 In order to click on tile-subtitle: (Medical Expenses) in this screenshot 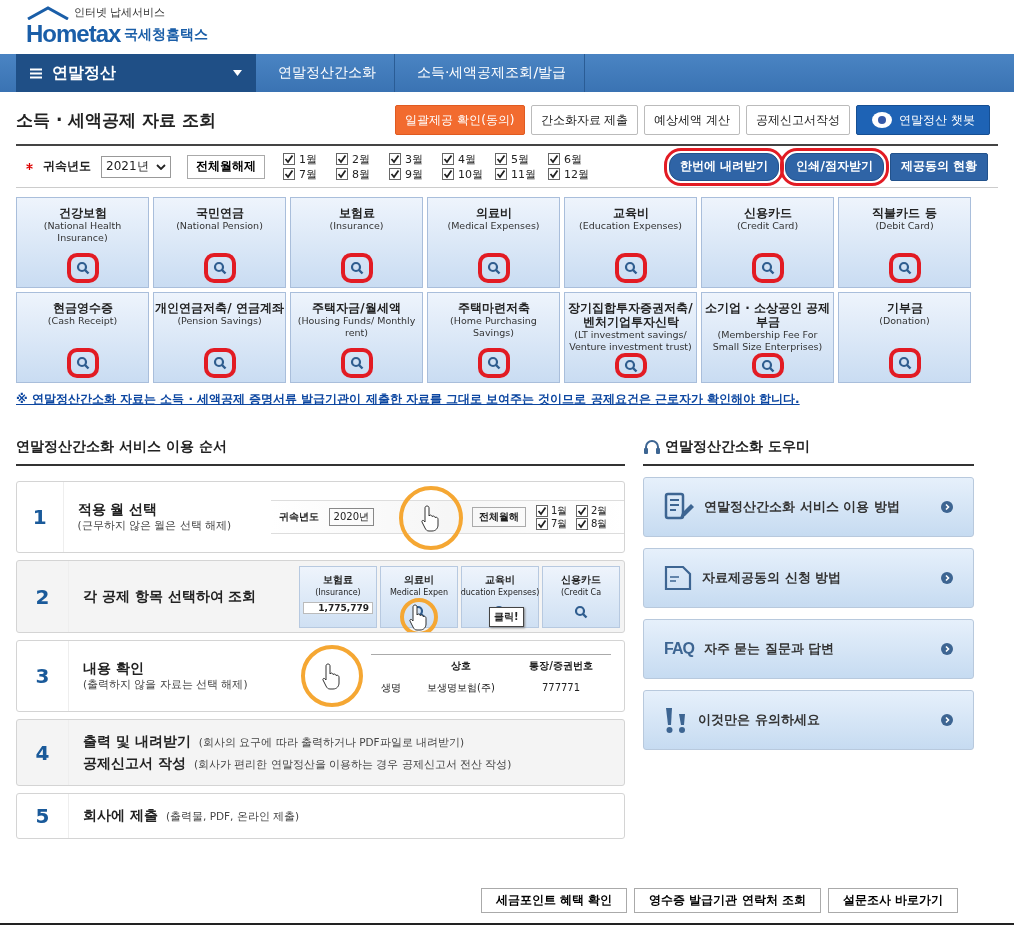, I will do `click(493, 226)`.